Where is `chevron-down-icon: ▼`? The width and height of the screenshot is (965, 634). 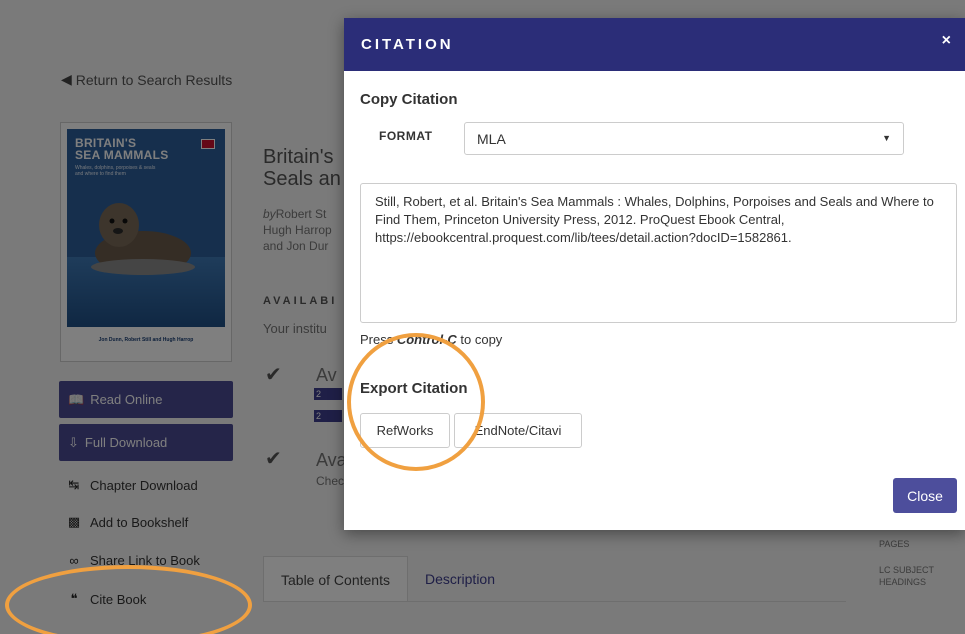 chevron-down-icon: ▼ is located at coordinates (886, 138).